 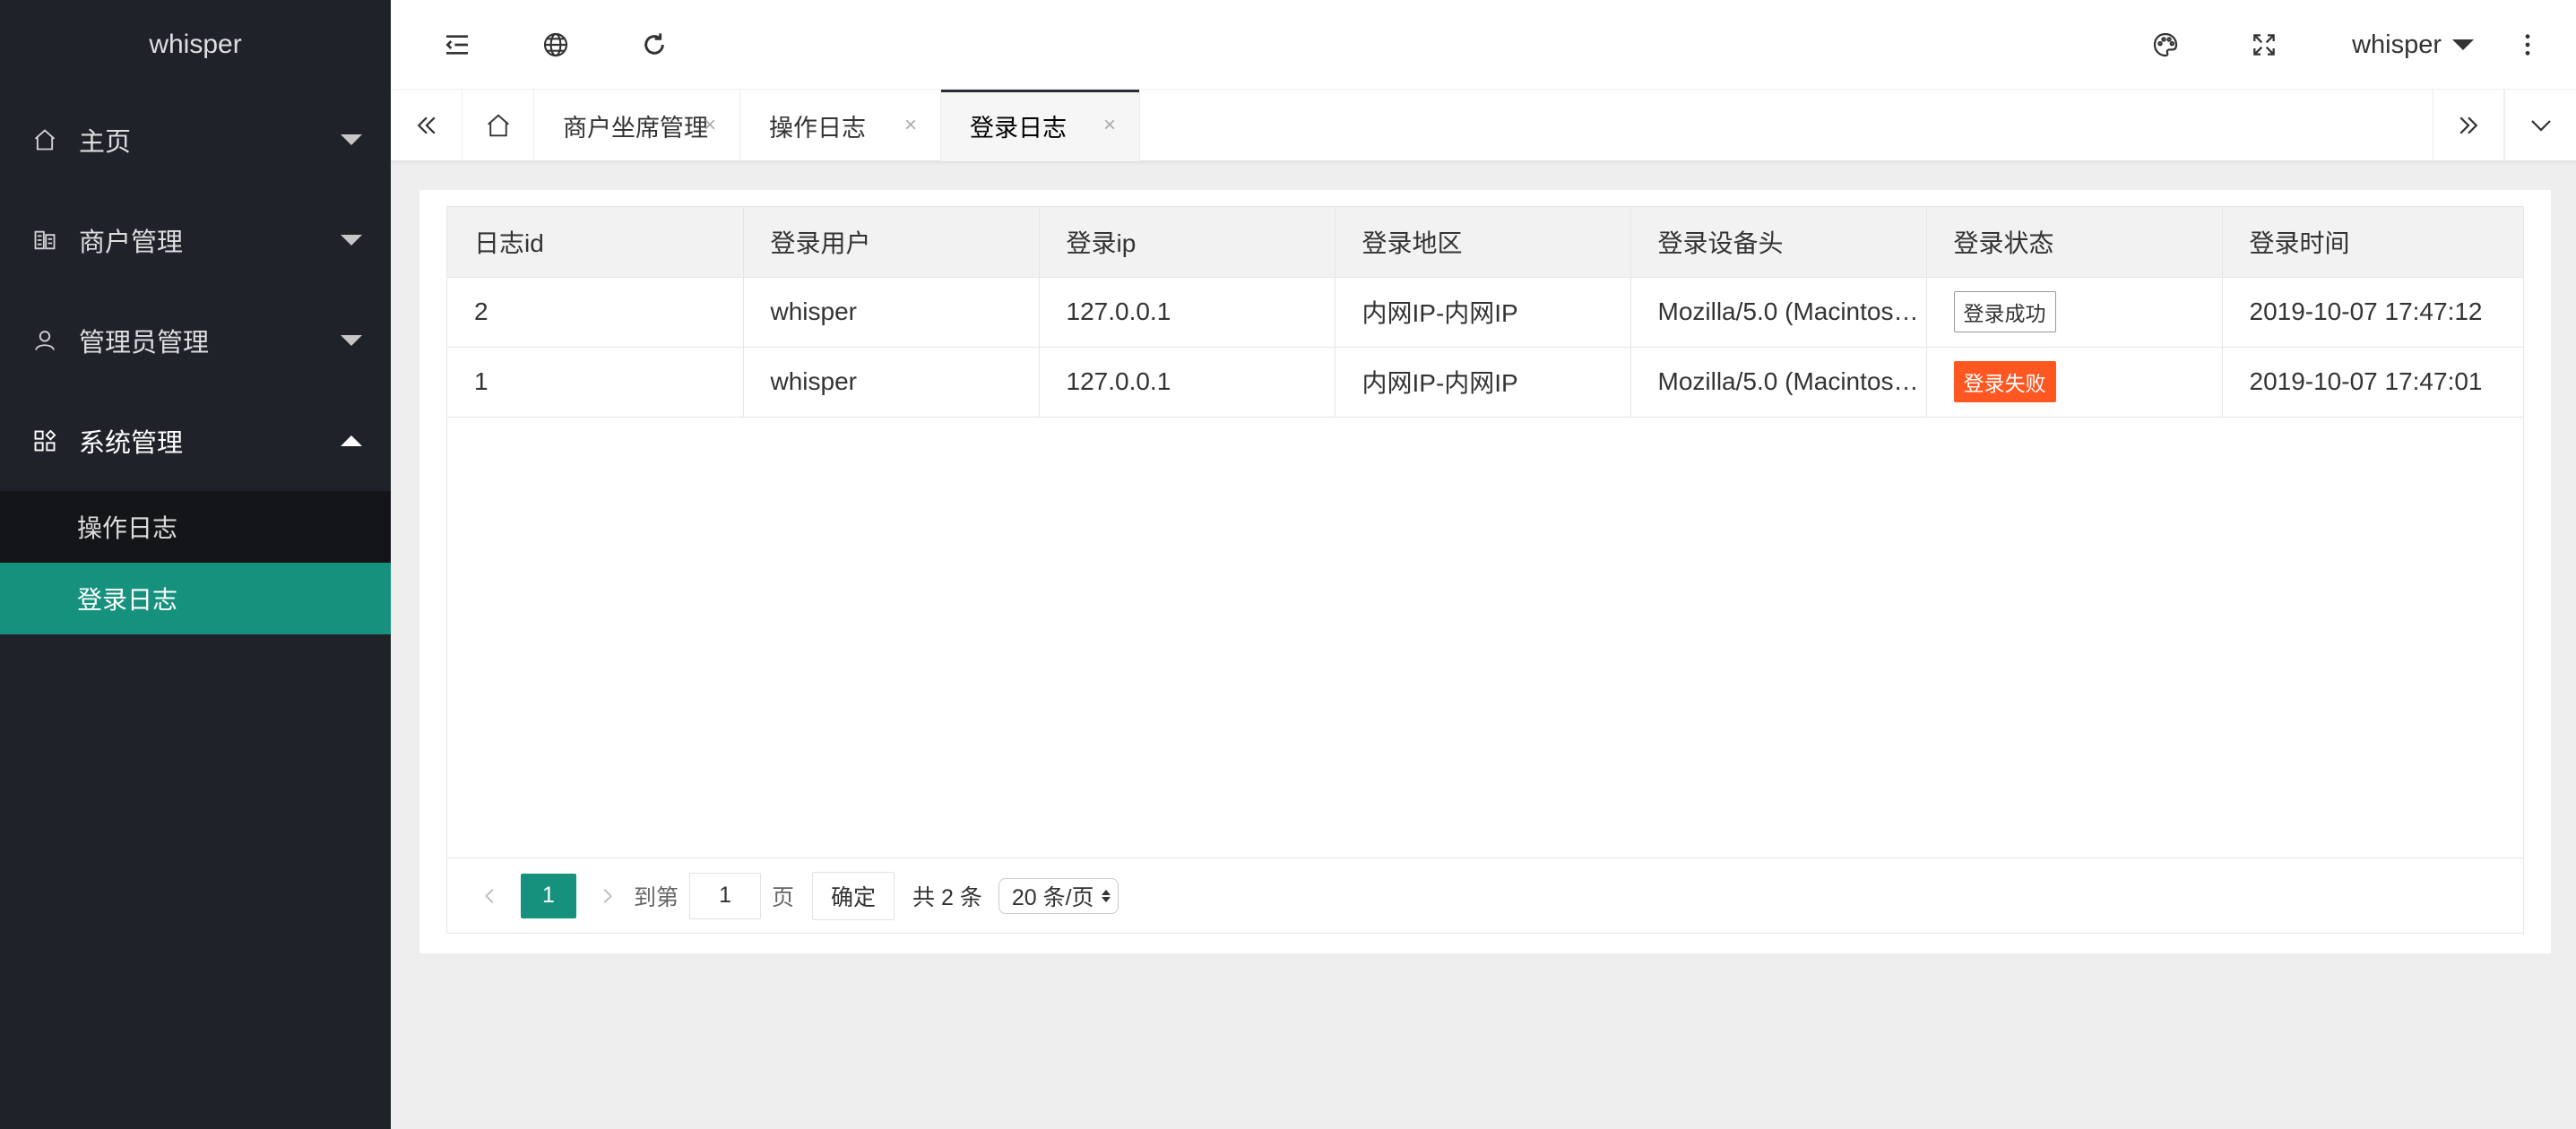 I want to click on user-name: whisper, so click(x=2397, y=45).